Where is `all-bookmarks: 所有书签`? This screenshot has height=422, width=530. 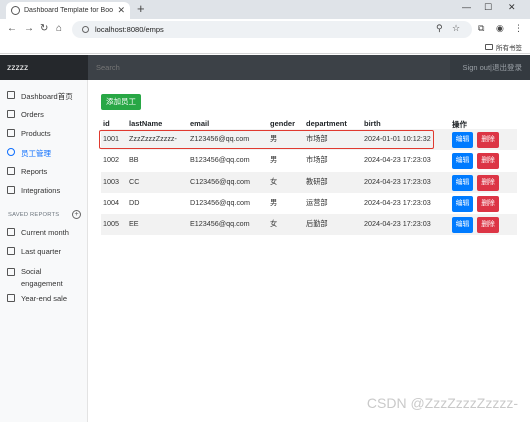
all-bookmarks: 所有书签 is located at coordinates (503, 47).